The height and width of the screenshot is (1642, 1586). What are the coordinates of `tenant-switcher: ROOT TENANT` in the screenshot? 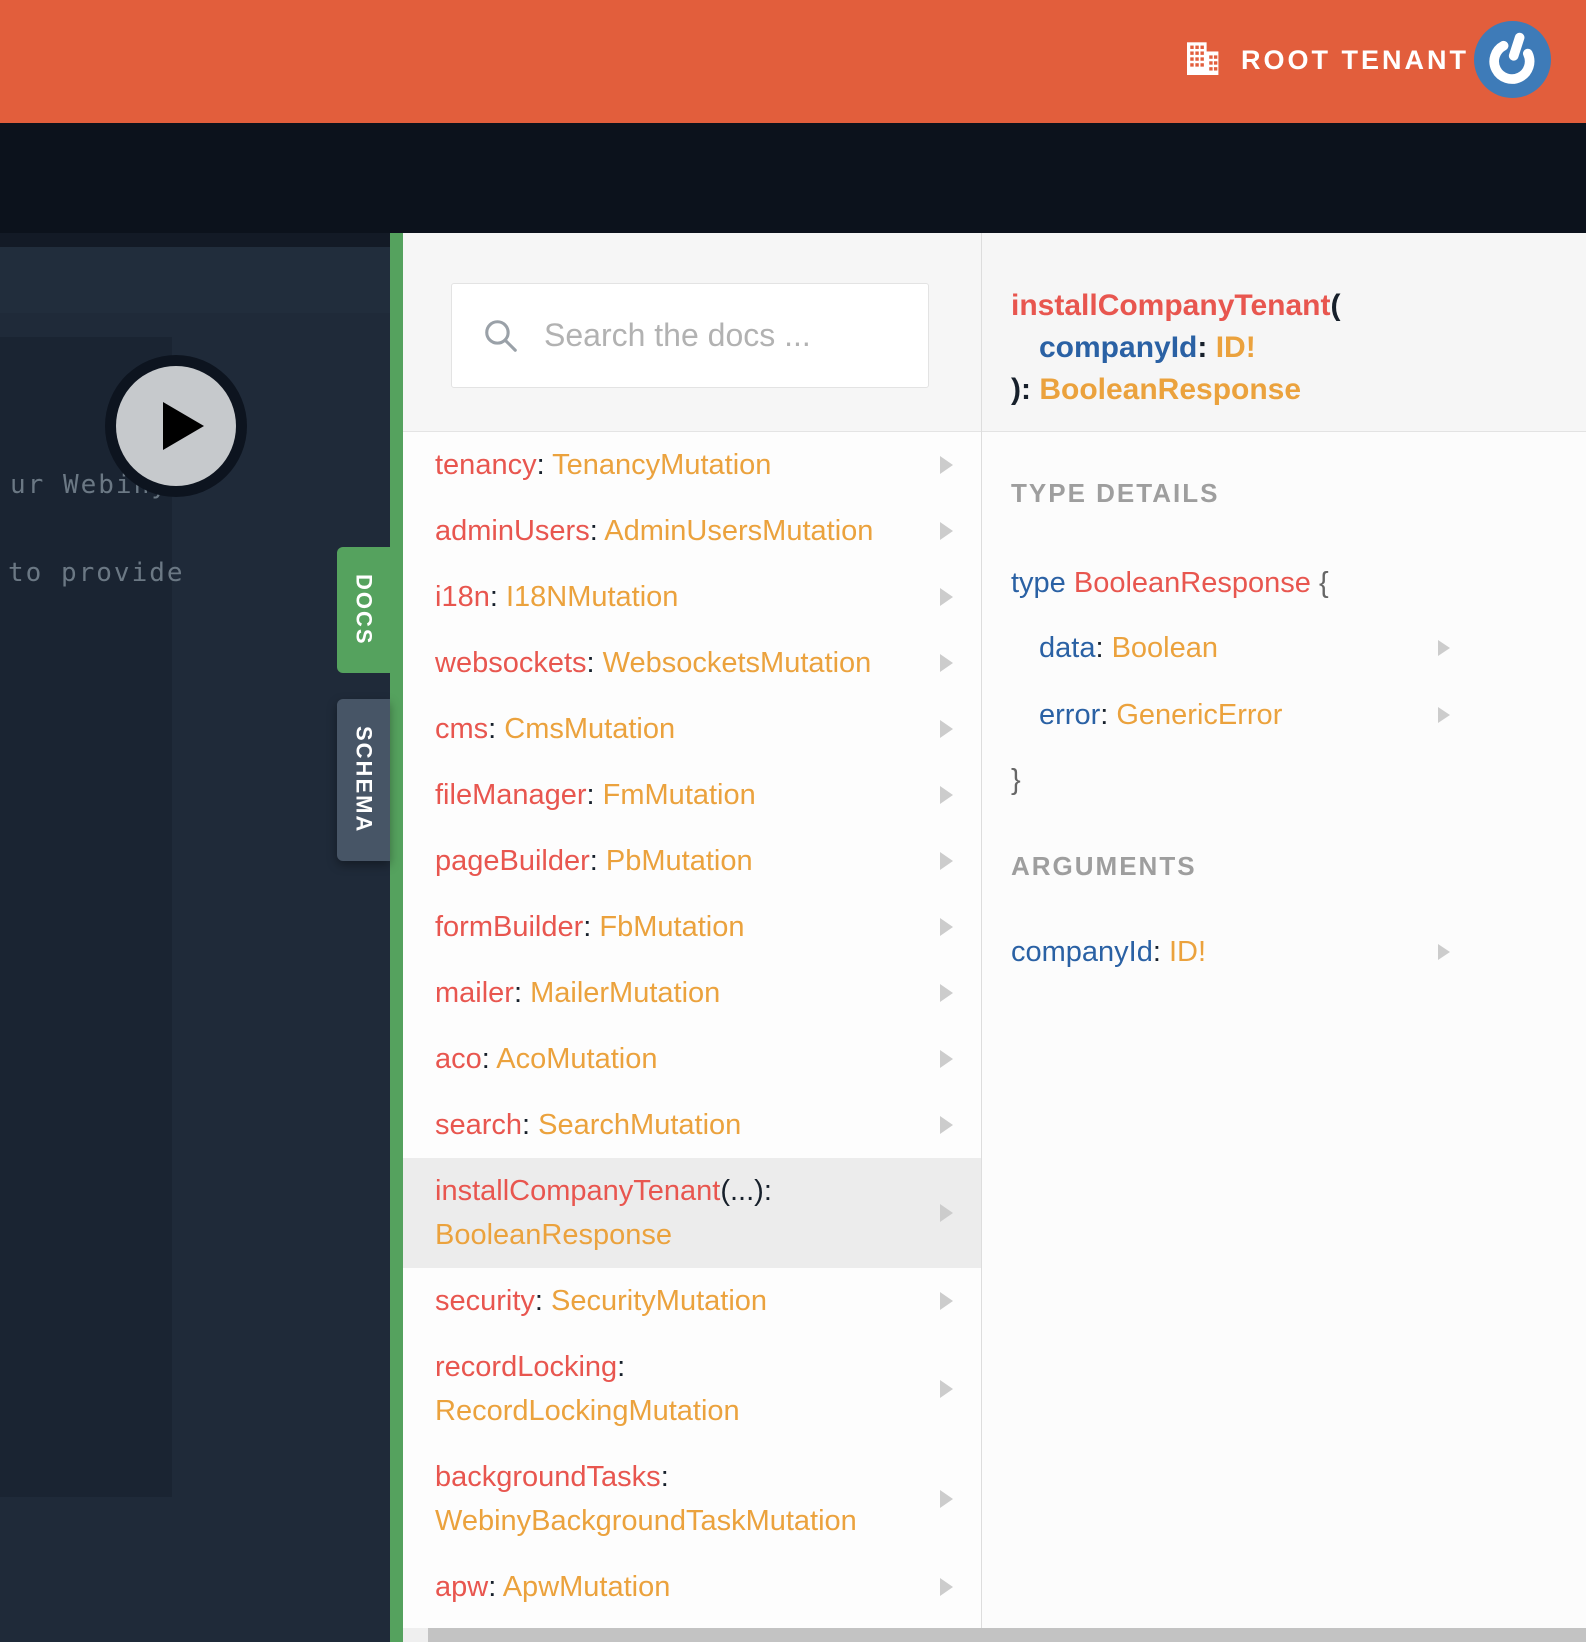 It's located at (1327, 60).